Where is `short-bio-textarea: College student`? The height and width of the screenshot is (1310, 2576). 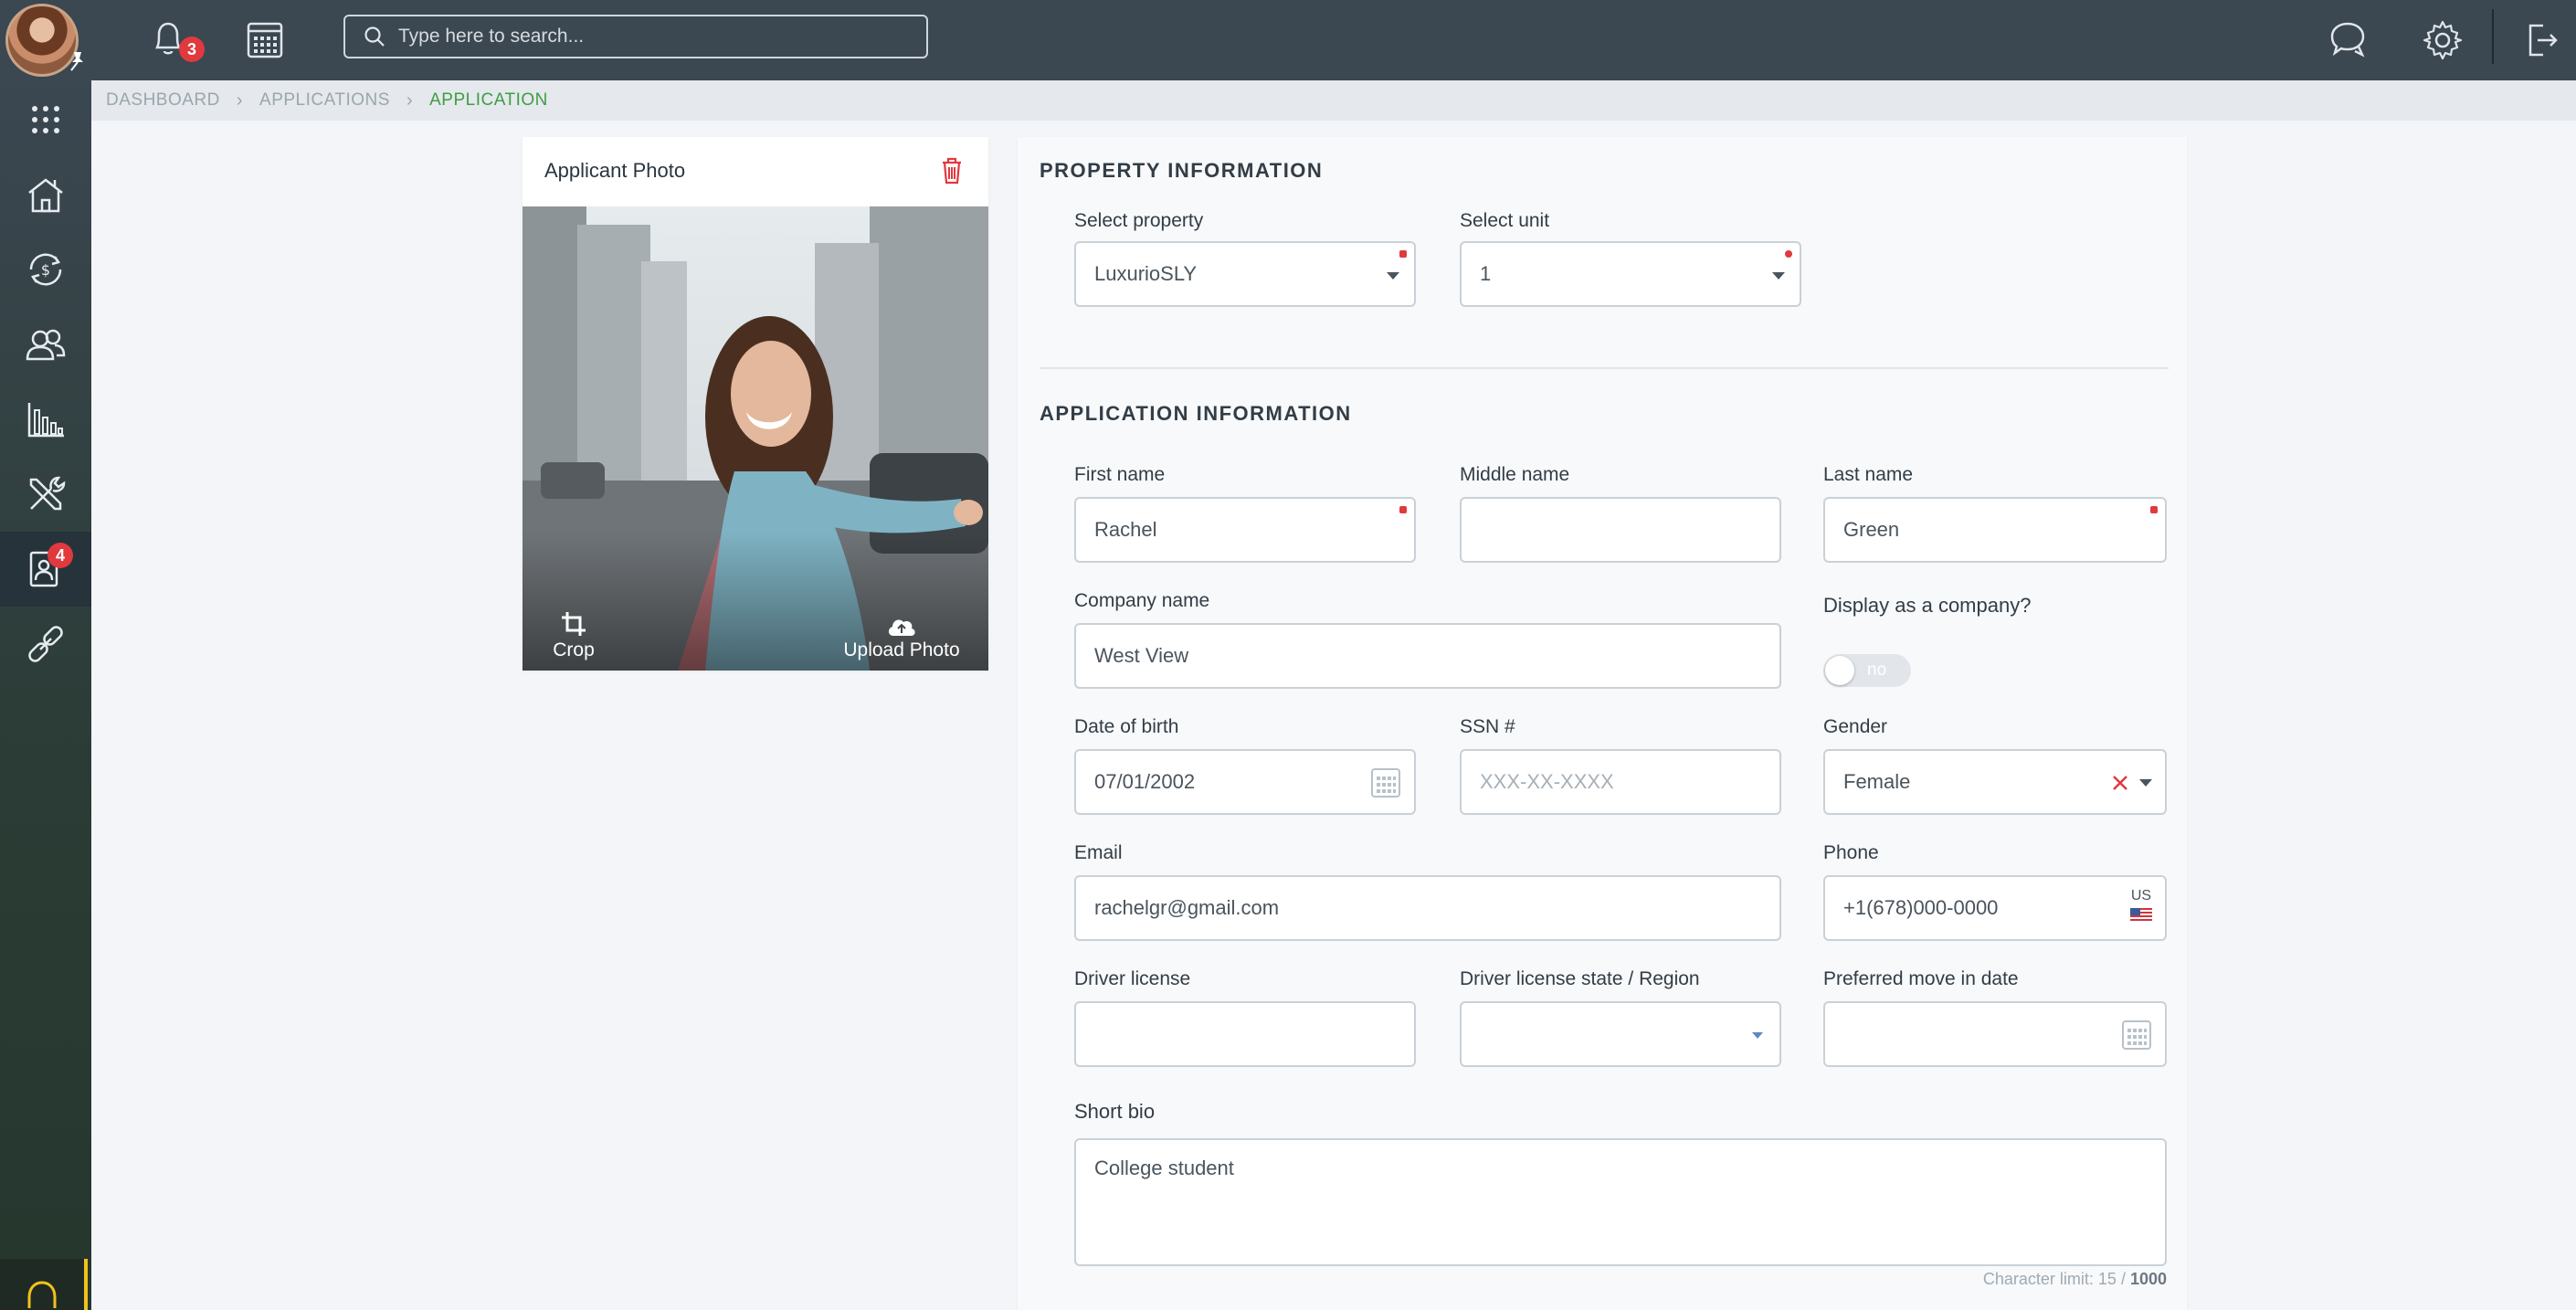
short-bio-textarea: College student is located at coordinates (1621, 1202).